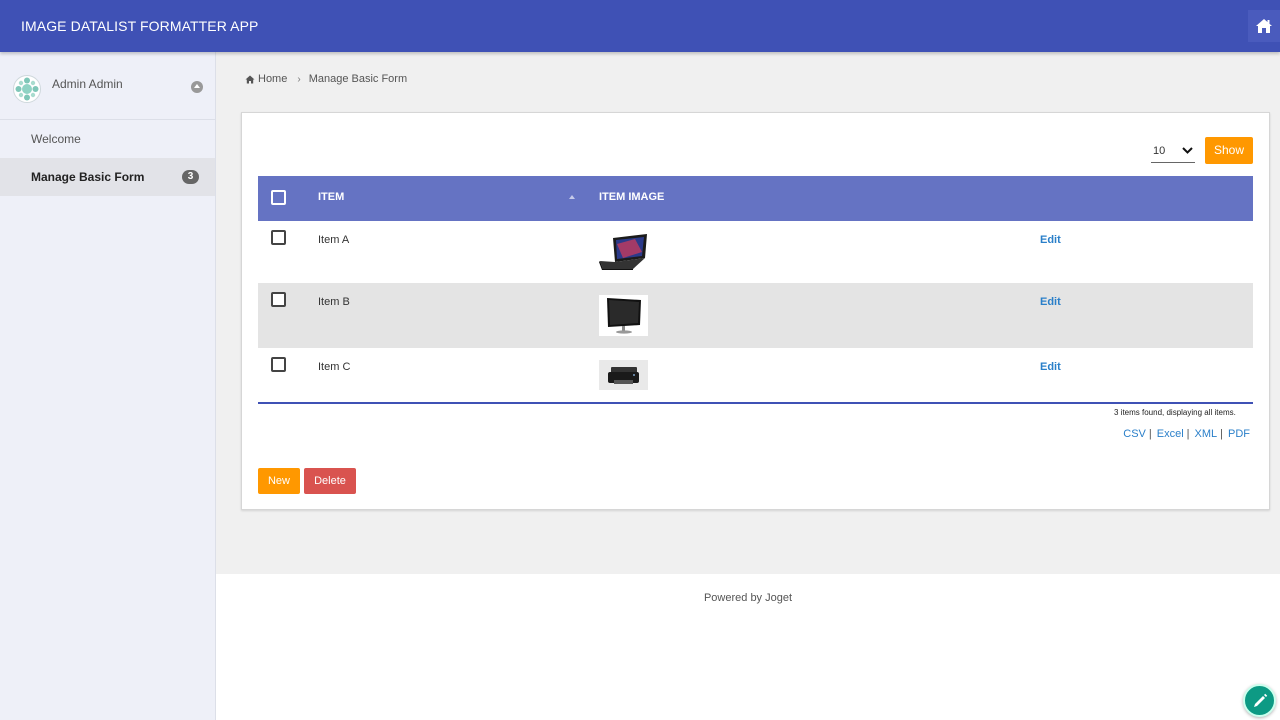  Describe the element at coordinates (1187, 150) in the screenshot. I see `chevron-down-icon` at that location.